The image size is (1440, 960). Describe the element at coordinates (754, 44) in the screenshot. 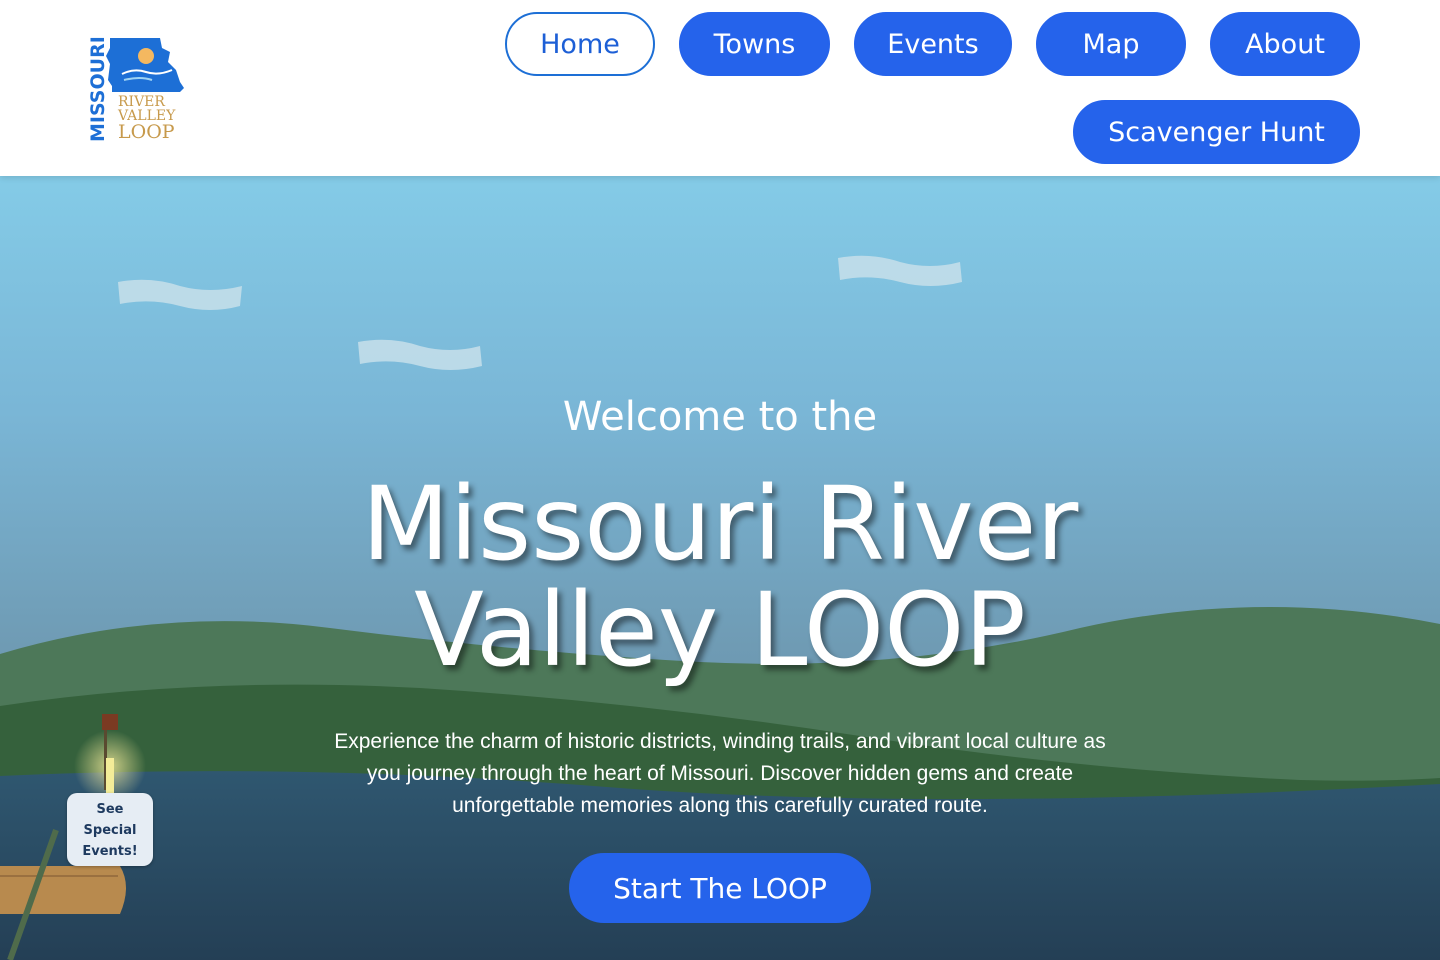

I see `nav-towns: Towns` at that location.